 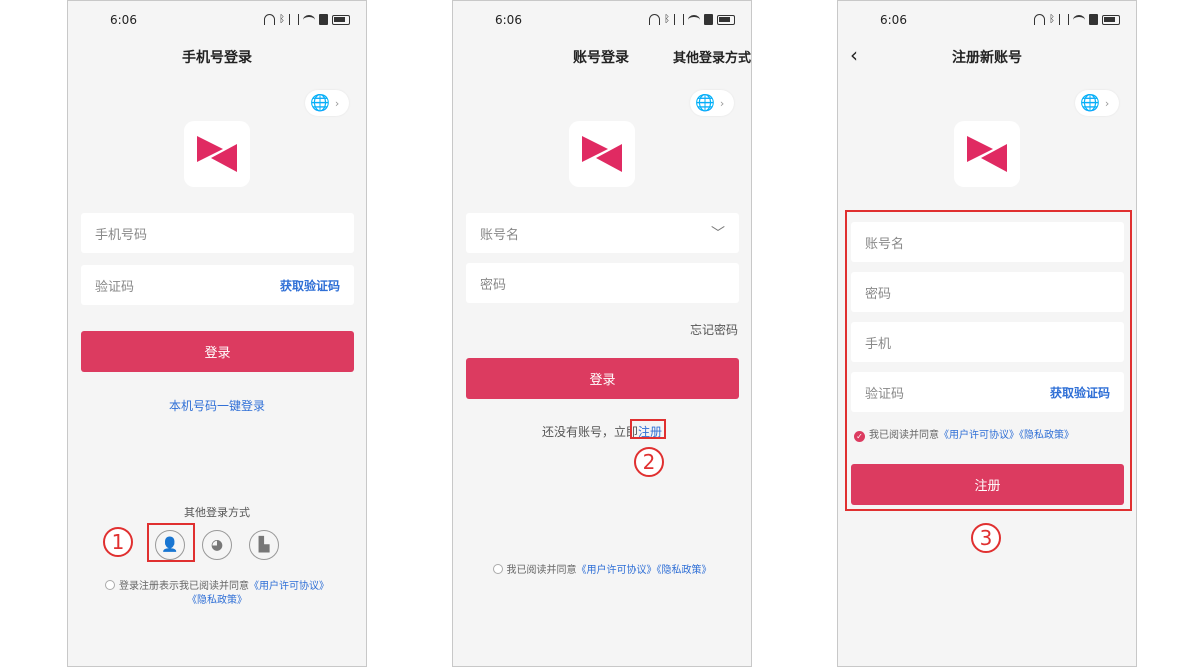 I want to click on wechat-icon: ◕, so click(x=217, y=545).